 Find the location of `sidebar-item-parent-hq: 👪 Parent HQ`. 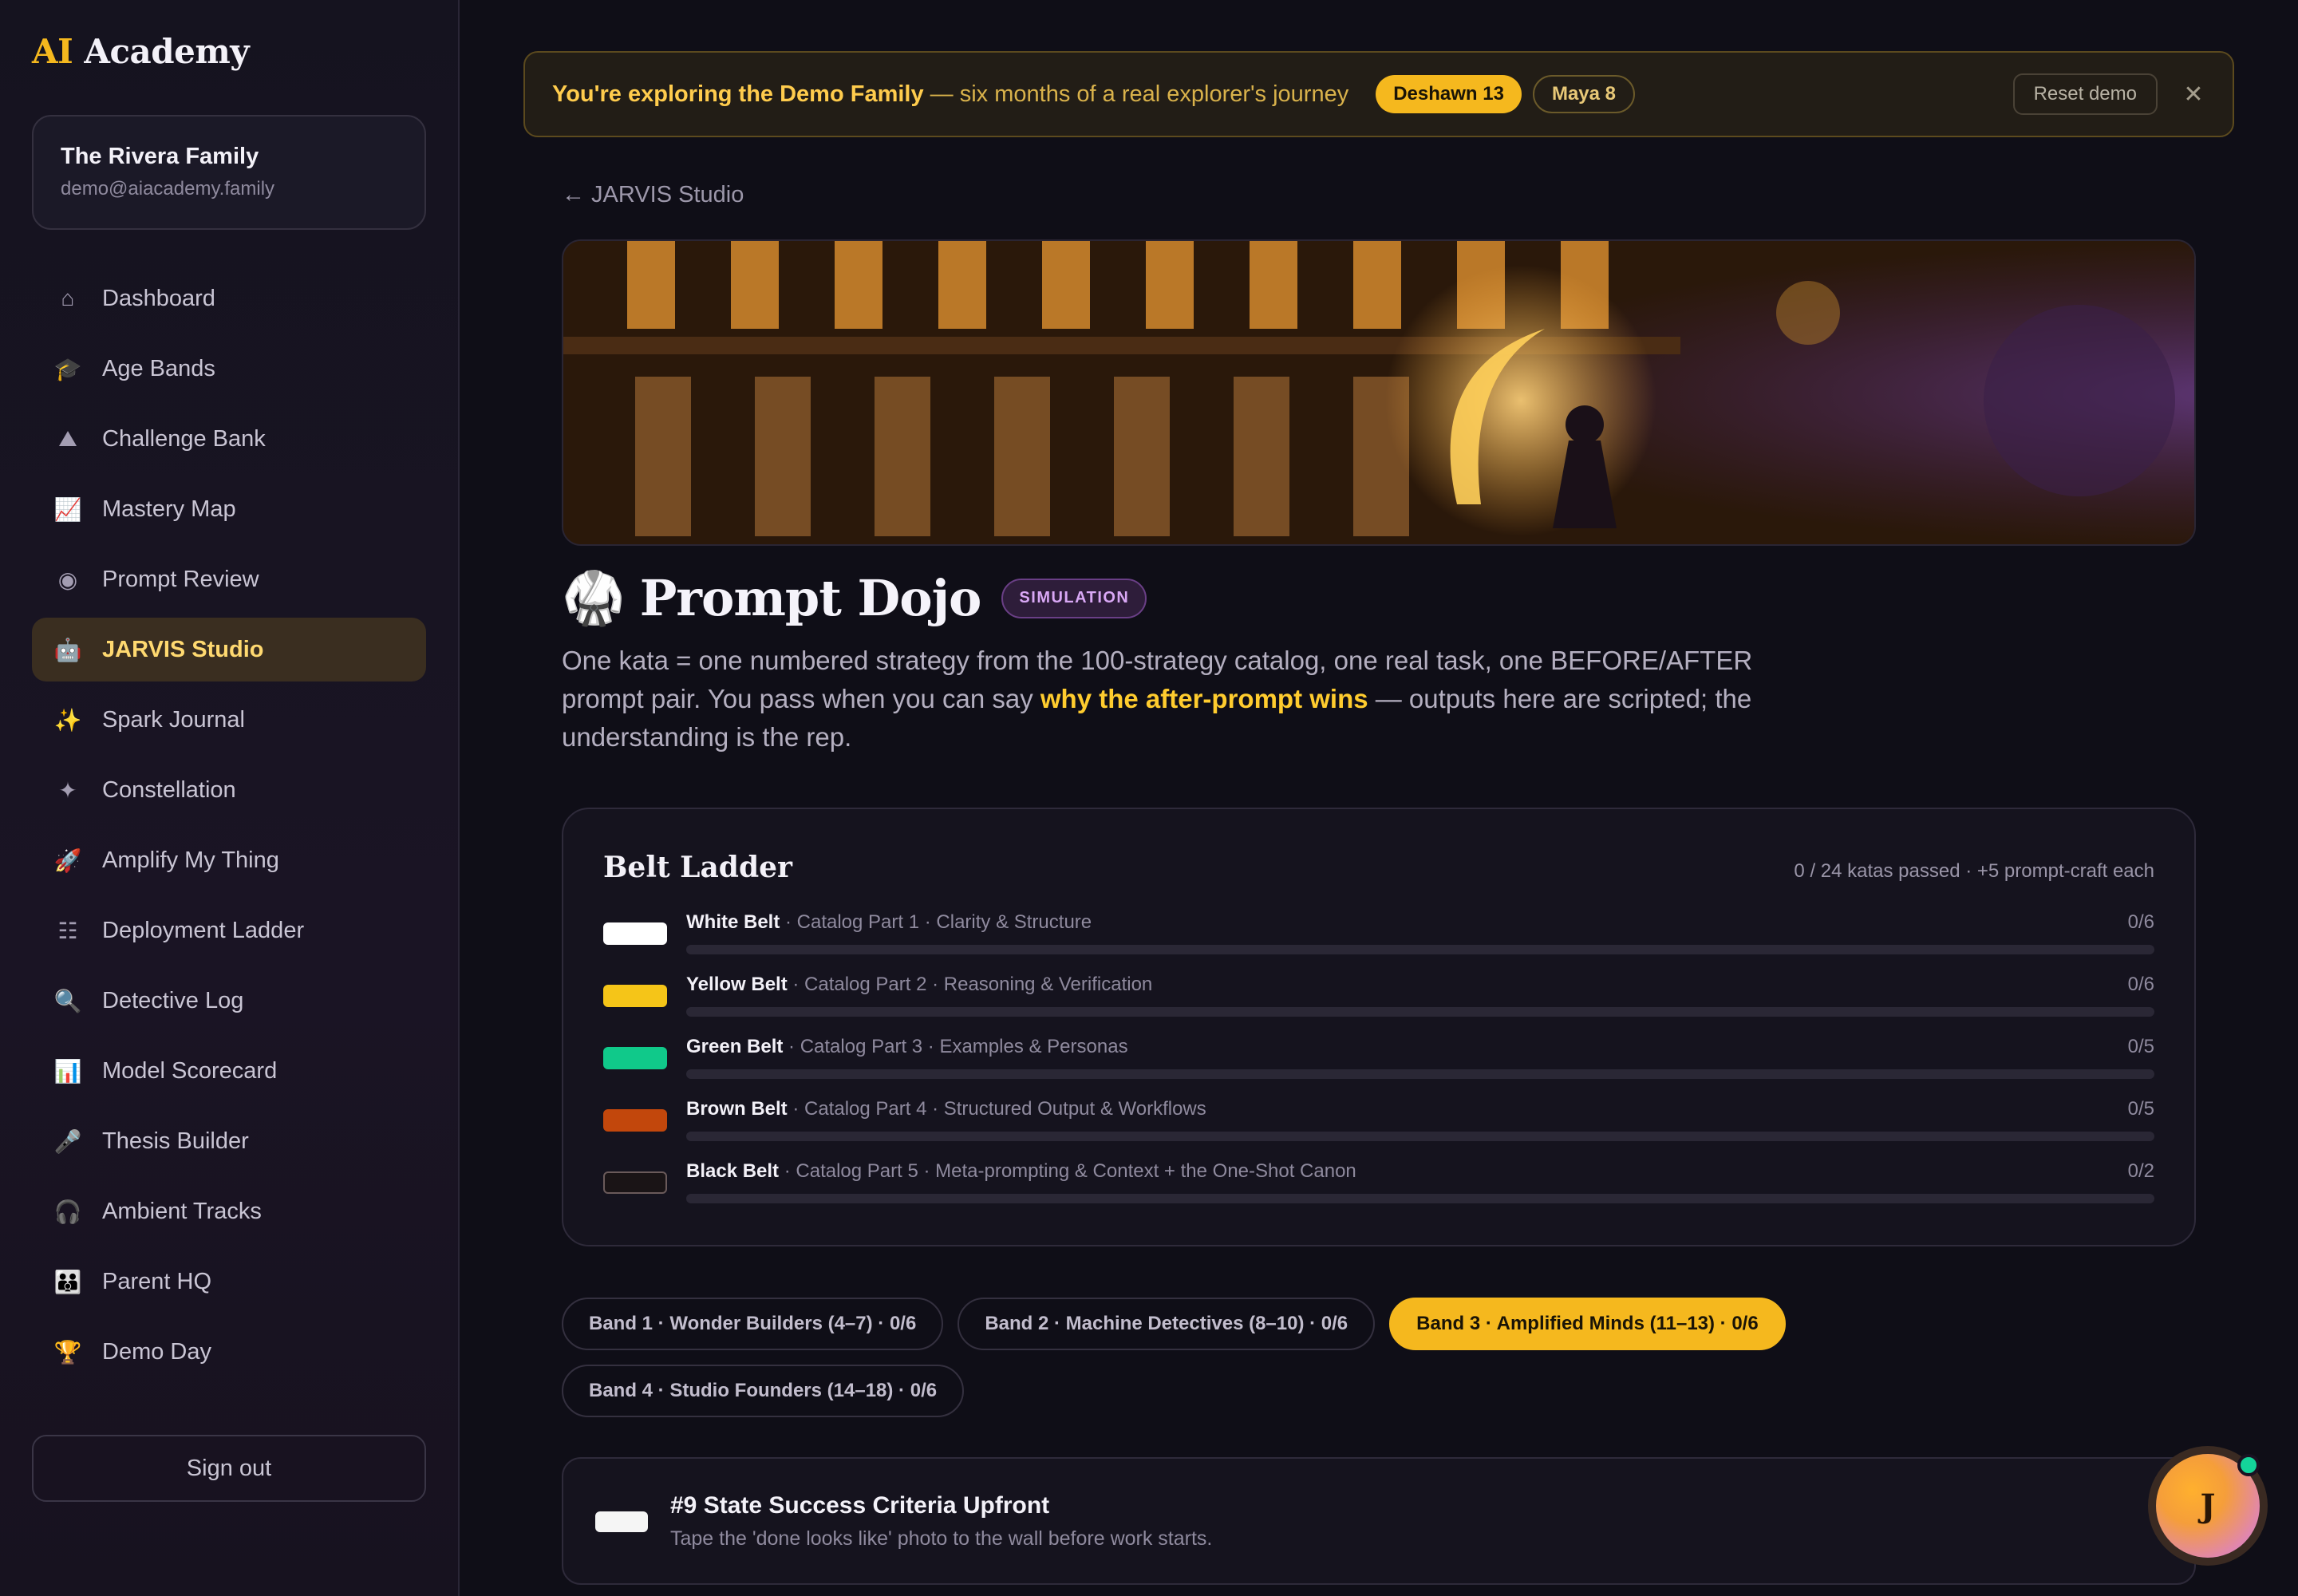

sidebar-item-parent-hq: 👪 Parent HQ is located at coordinates (229, 1282).